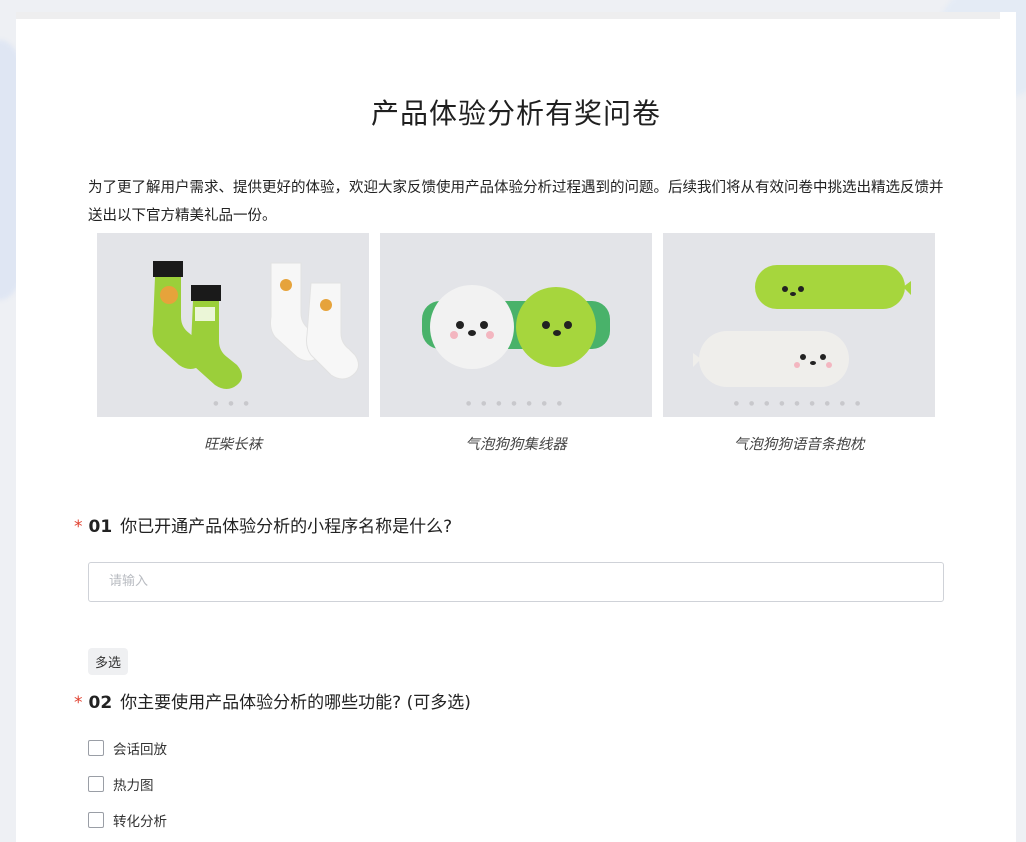  I want to click on option-conversion-analysis: 转化分析, so click(127, 820).